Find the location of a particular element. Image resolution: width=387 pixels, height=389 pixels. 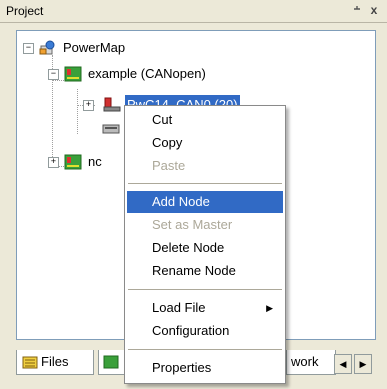

menu-item-delete-node: Delete Node is located at coordinates (205, 248).